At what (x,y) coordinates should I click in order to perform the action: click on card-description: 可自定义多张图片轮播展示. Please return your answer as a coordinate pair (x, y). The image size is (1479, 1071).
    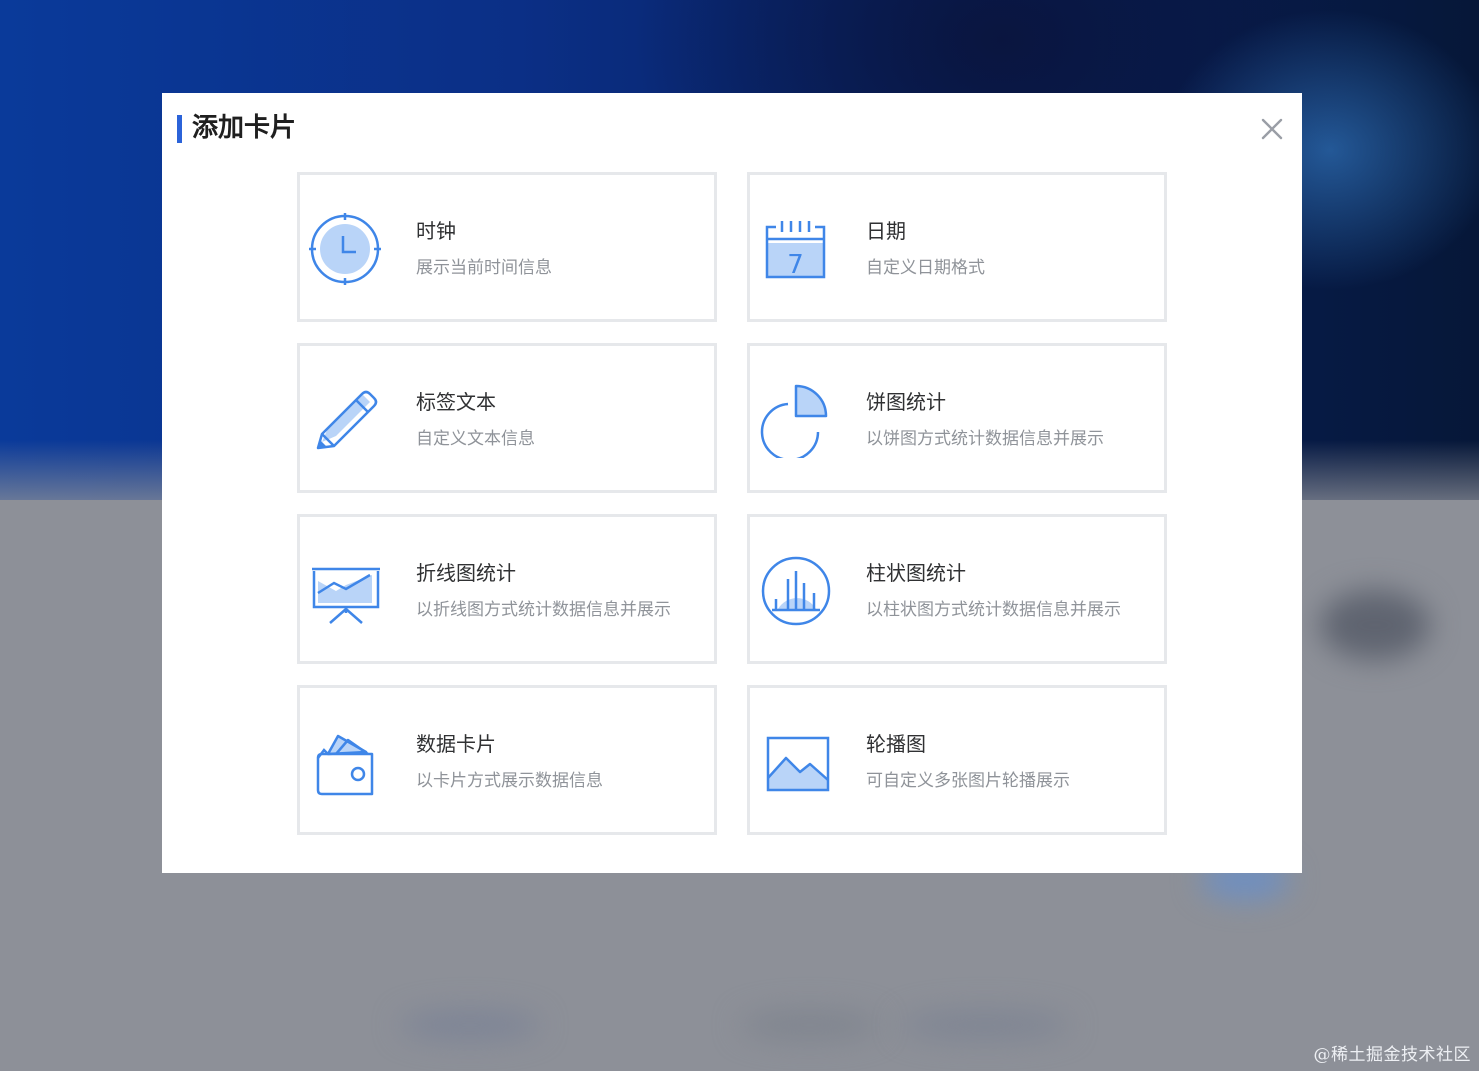
    Looking at the image, I should click on (968, 781).